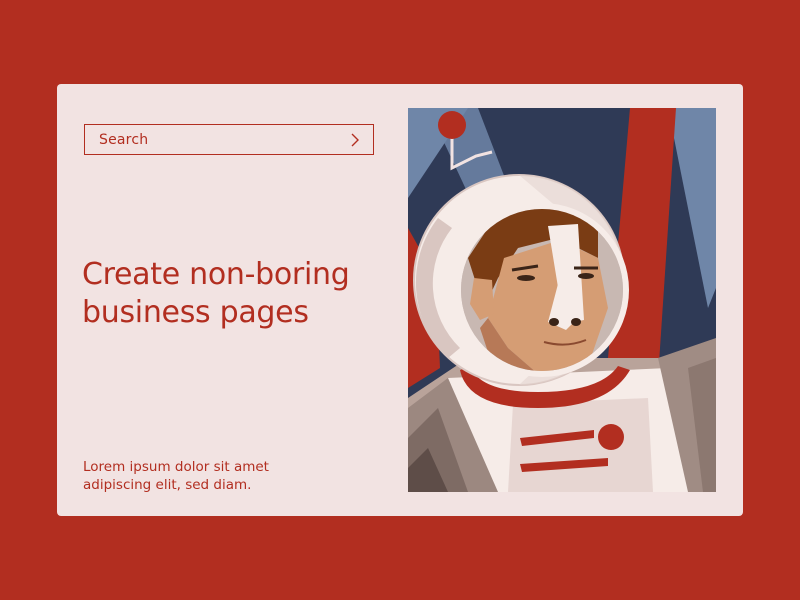 This screenshot has width=800, height=600. Describe the element at coordinates (355, 140) in the screenshot. I see `chevron-right-icon` at that location.